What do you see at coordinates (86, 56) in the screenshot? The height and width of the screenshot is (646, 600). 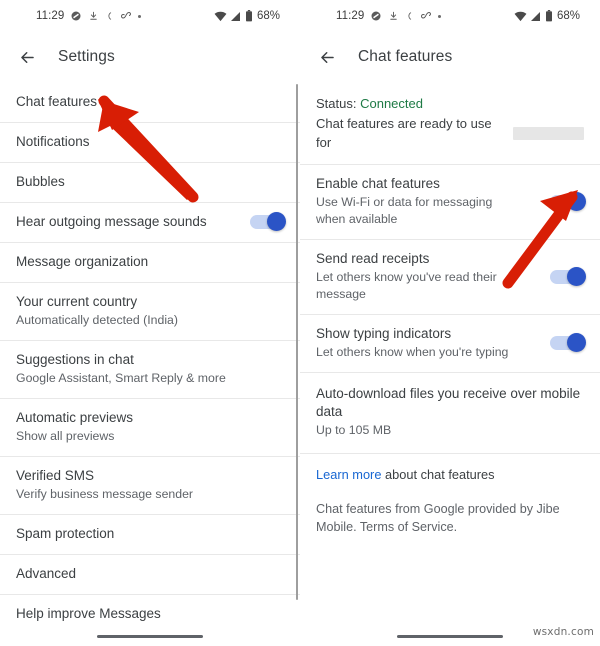 I see `page-title: Settings` at bounding box center [86, 56].